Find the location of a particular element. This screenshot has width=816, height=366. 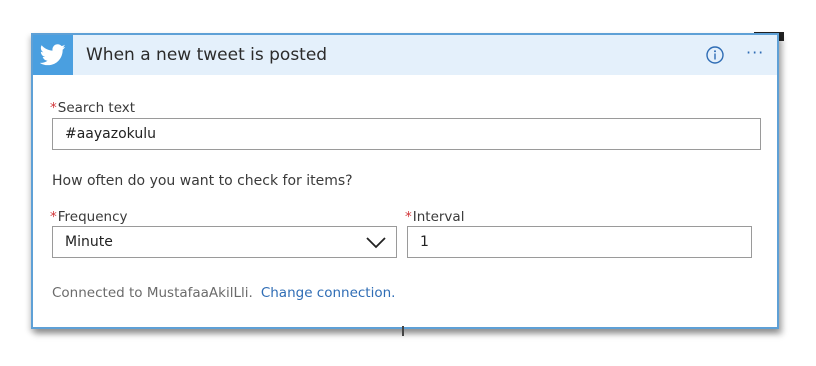

frequency-label: *Frequency is located at coordinates (89, 217).